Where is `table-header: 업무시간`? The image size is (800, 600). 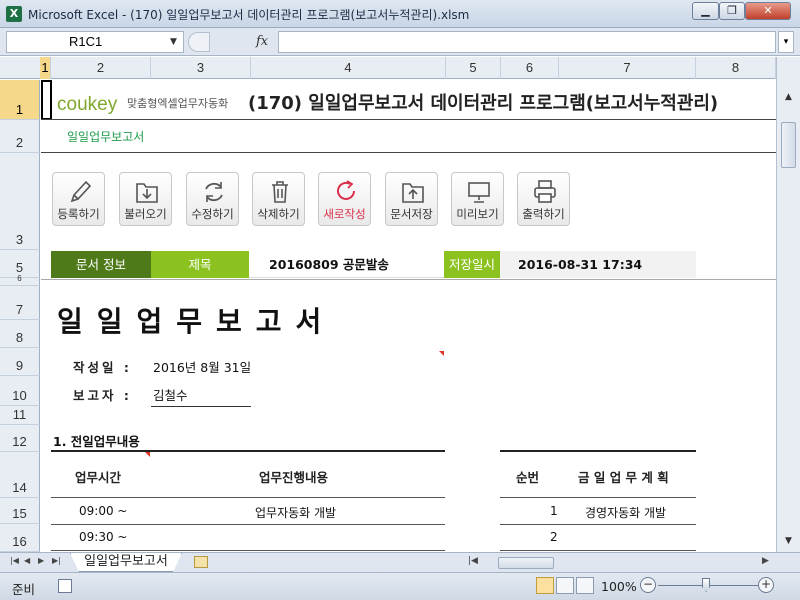 table-header: 업무시간 is located at coordinates (98, 477).